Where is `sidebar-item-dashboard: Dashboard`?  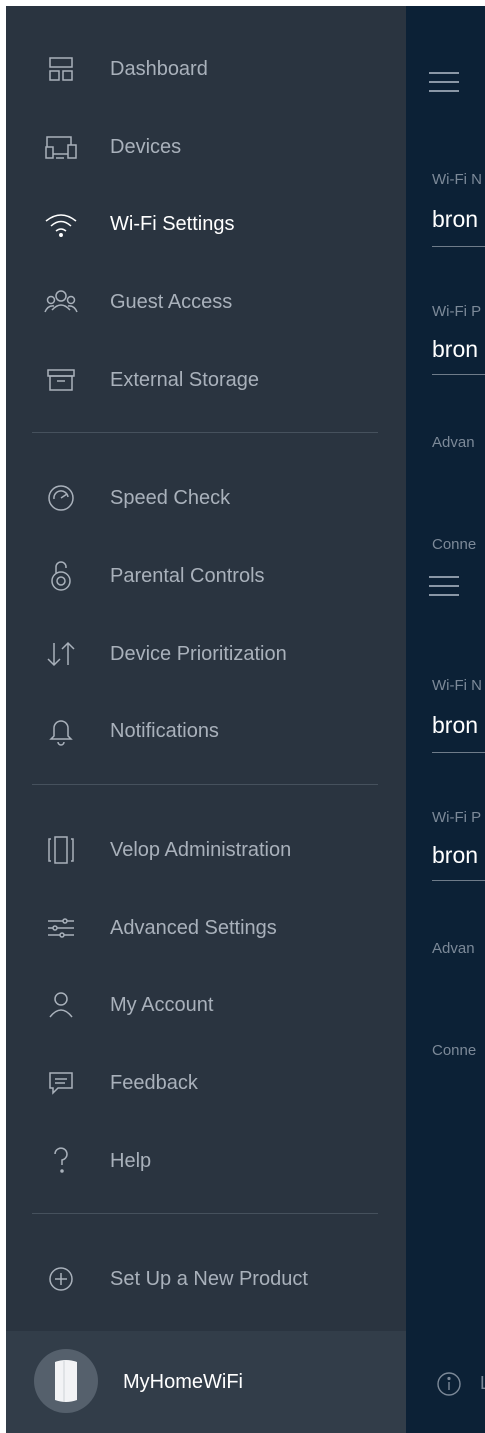
sidebar-item-dashboard: Dashboard is located at coordinates (206, 69).